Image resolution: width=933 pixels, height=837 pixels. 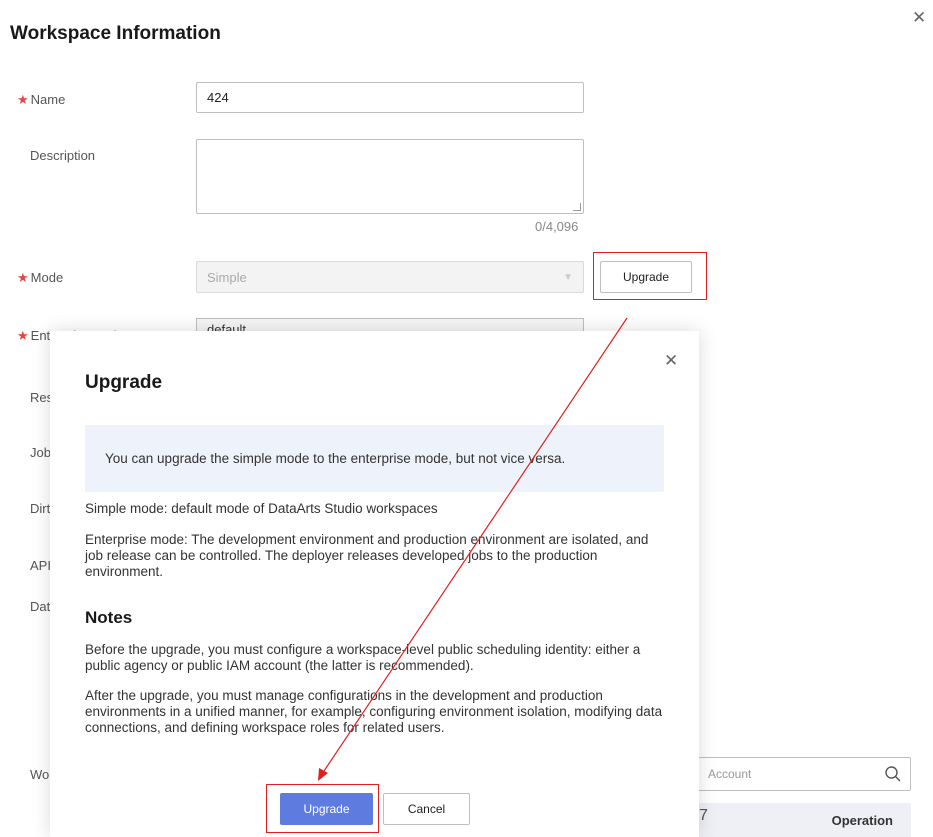 What do you see at coordinates (63, 155) in the screenshot?
I see `description-label: Description` at bounding box center [63, 155].